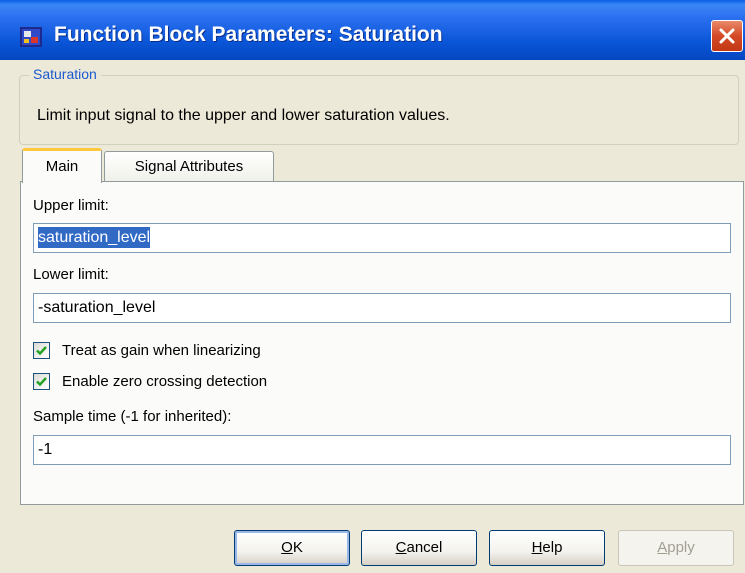 The width and height of the screenshot is (745, 573). I want to click on tab-main-label: Main, so click(62, 166).